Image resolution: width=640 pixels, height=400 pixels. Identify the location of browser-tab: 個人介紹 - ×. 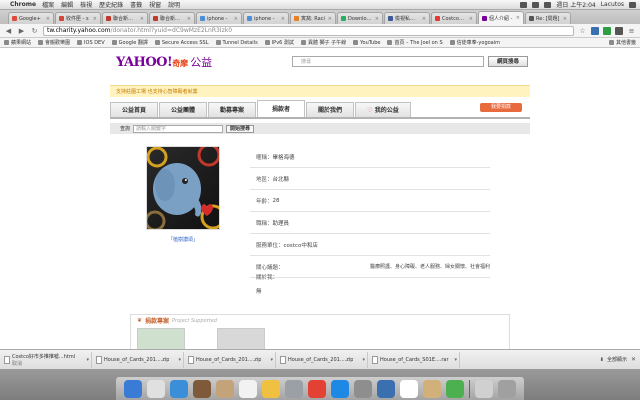
(501, 17).